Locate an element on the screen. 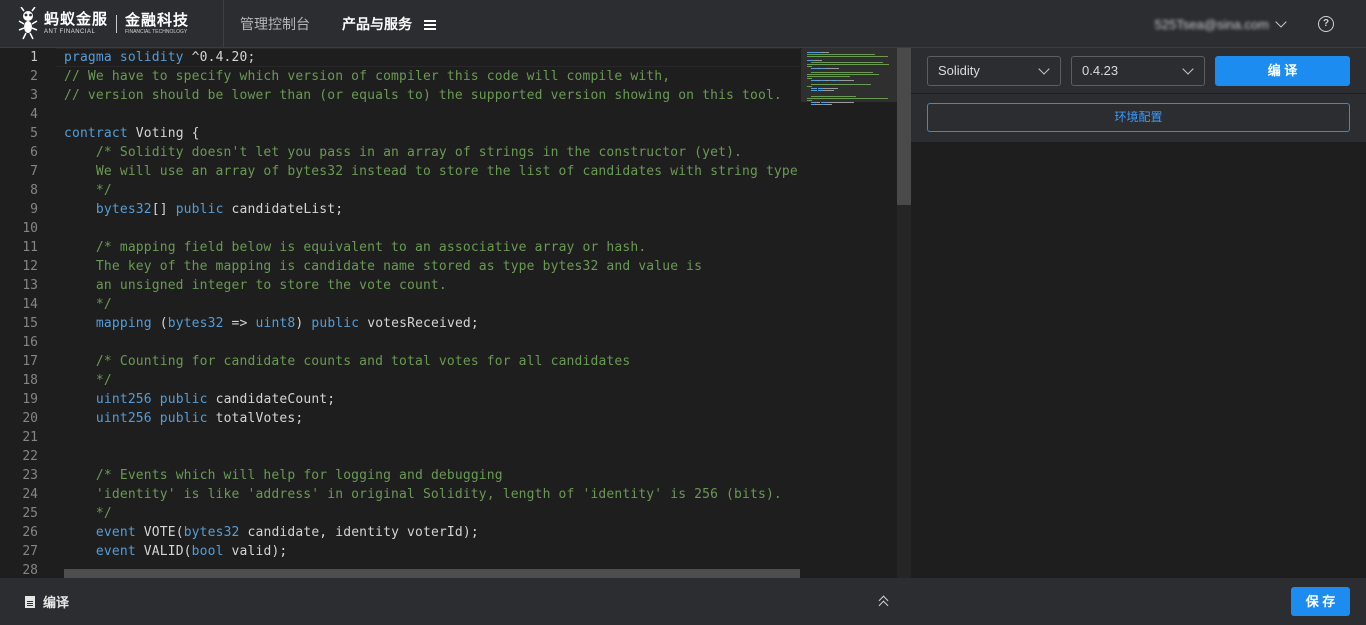 This screenshot has width=1366, height=625. version-select: 0.4.23 is located at coordinates (1138, 71).